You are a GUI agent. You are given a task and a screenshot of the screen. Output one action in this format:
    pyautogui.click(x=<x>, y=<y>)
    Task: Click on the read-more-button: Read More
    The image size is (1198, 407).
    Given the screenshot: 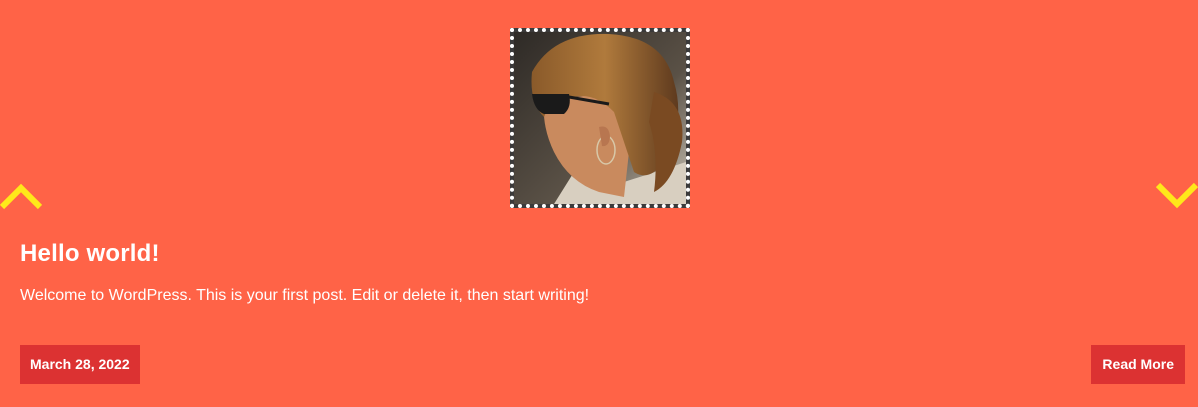 What is the action you would take?
    pyautogui.click(x=1138, y=364)
    